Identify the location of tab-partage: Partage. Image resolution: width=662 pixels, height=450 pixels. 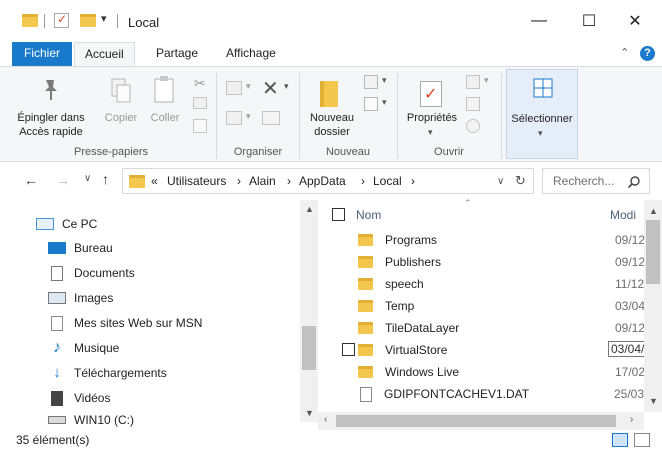
(177, 54).